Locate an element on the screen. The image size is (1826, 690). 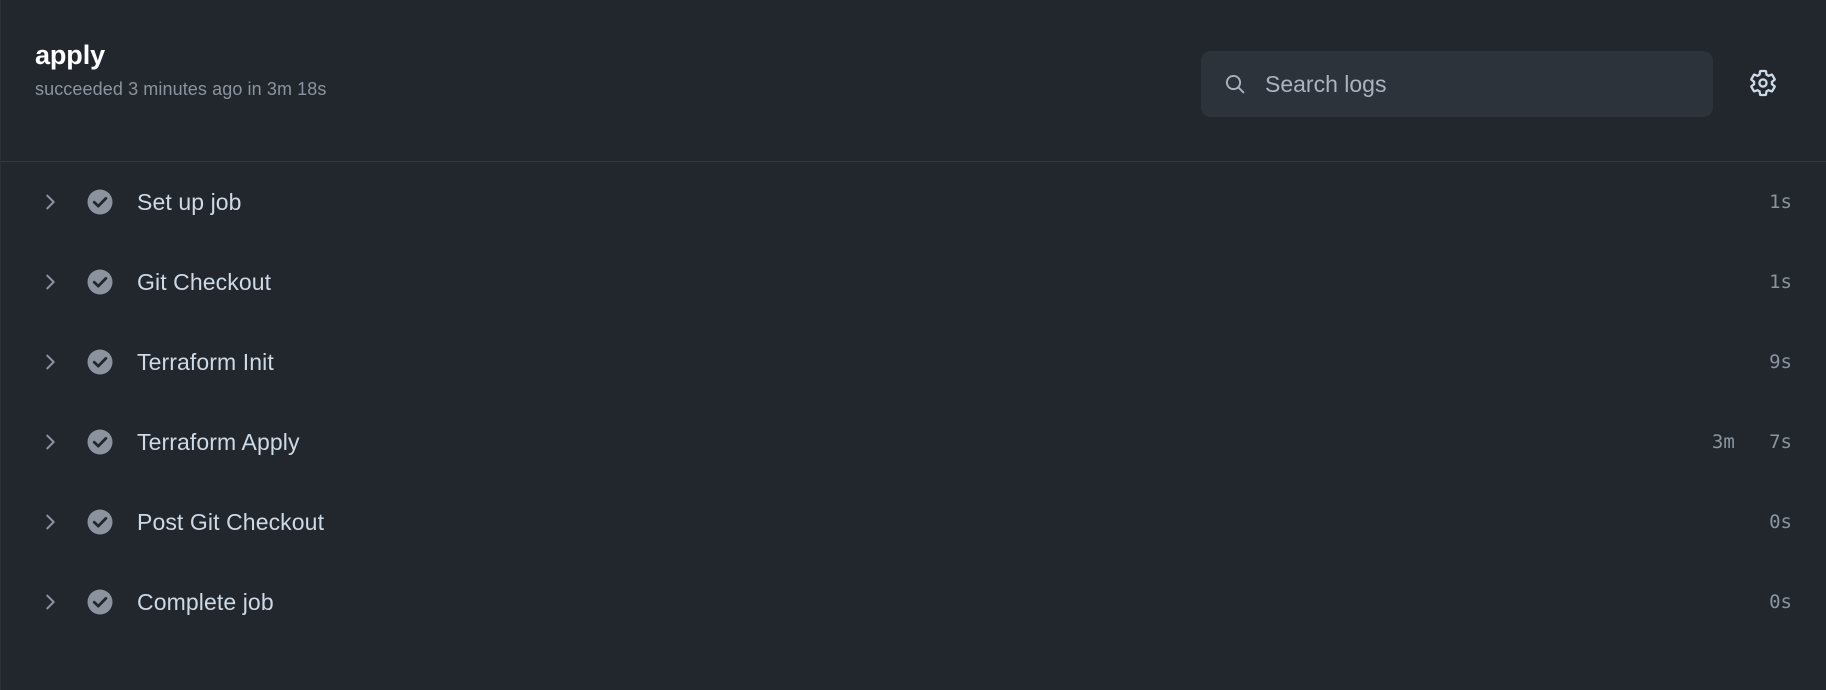
step-name: Set up job is located at coordinates (189, 201).